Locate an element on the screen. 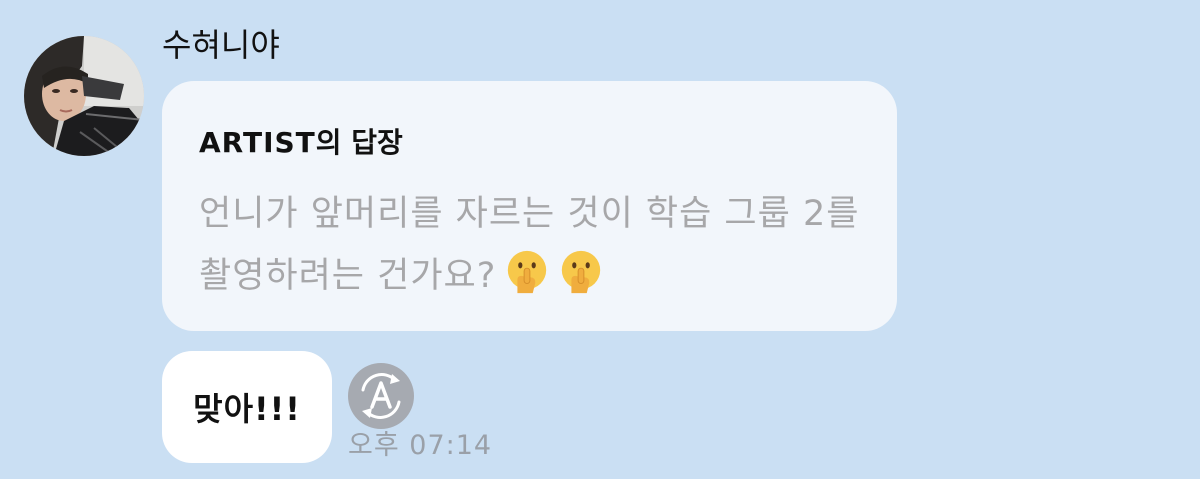  reply-header-suffix: 의 답장 is located at coordinates (359, 142).